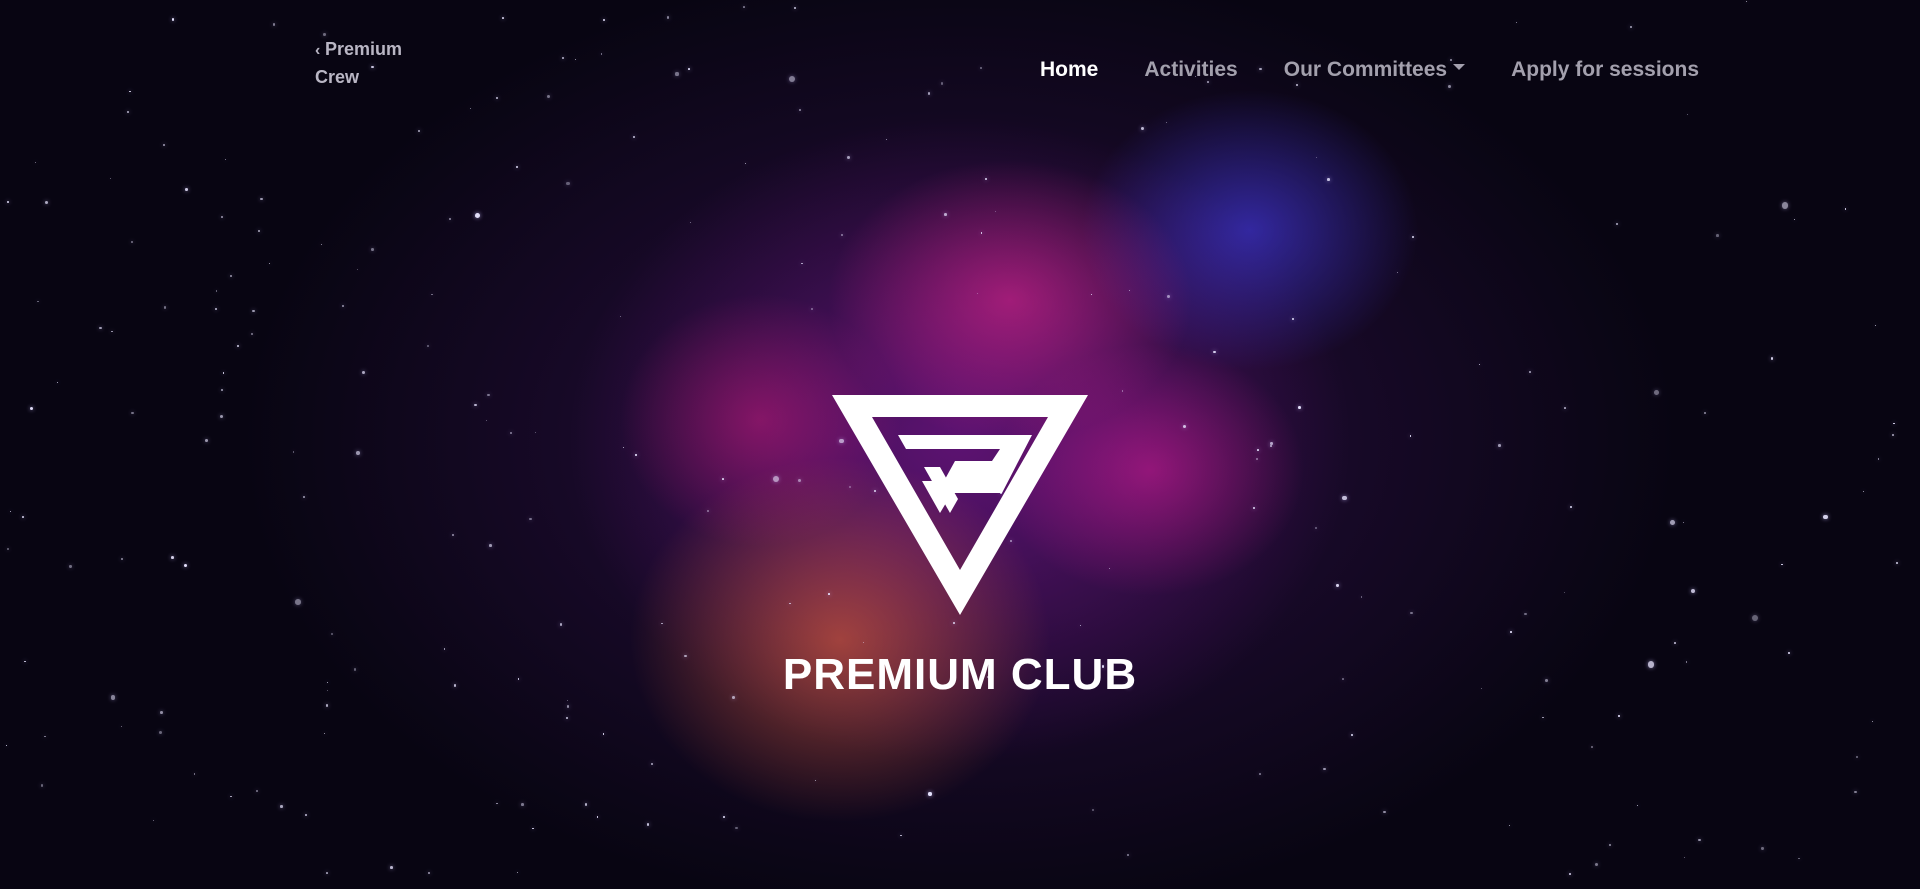 This screenshot has height=889, width=1920. I want to click on brand-link: ‹ Premium Crew, so click(370, 63).